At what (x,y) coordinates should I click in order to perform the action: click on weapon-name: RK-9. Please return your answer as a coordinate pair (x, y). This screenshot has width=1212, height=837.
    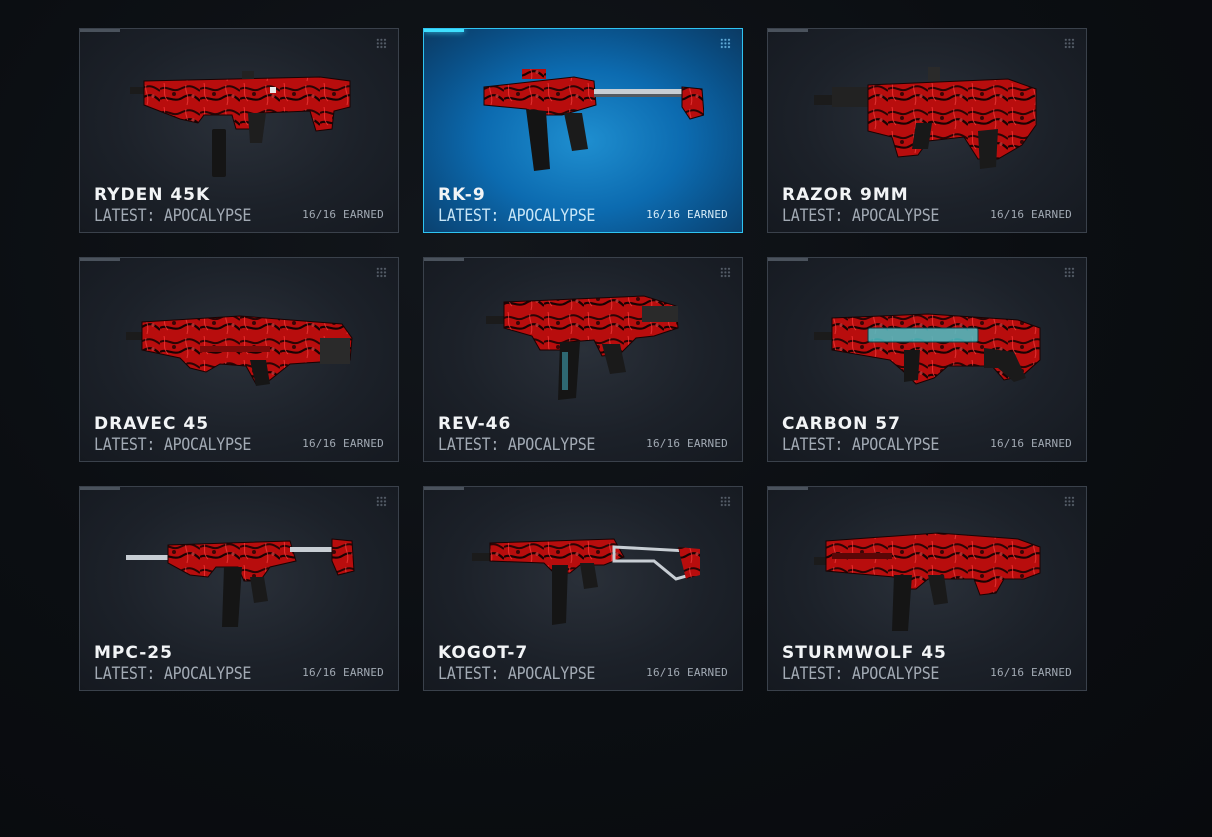
    Looking at the image, I should click on (462, 195).